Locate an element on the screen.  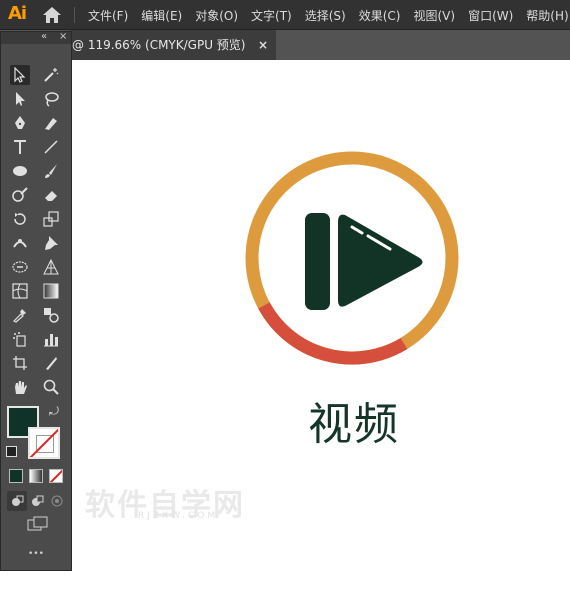
play-triangle is located at coordinates (380, 260).